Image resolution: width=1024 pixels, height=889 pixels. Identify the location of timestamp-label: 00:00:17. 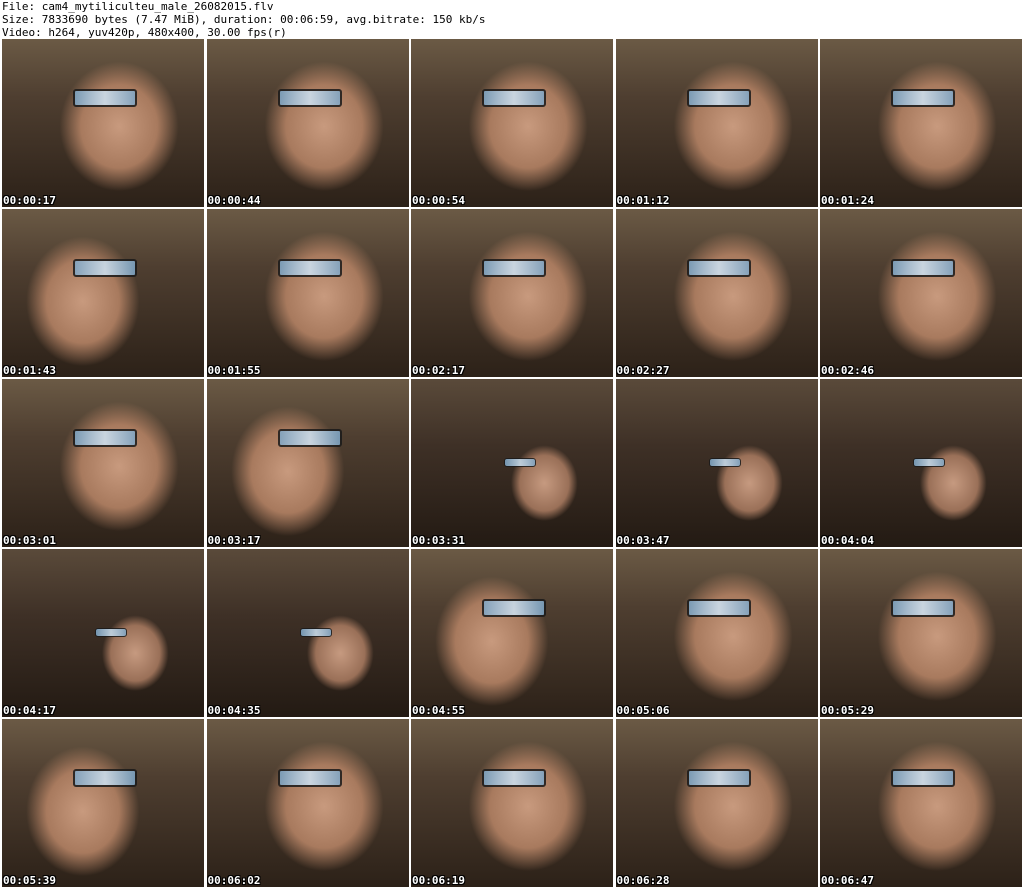
(29, 200).